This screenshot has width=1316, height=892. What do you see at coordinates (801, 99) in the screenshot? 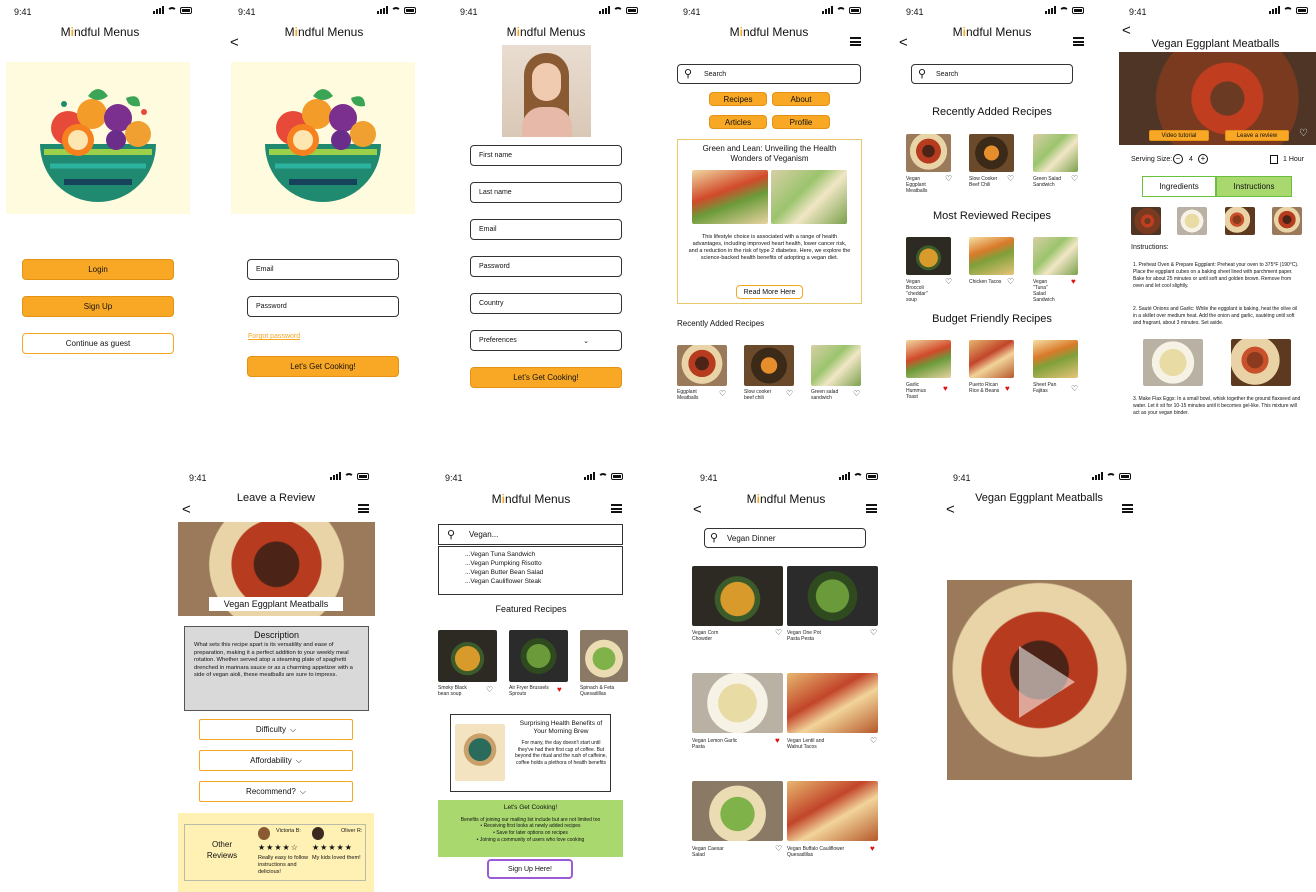
I see `nav-about-button: About` at bounding box center [801, 99].